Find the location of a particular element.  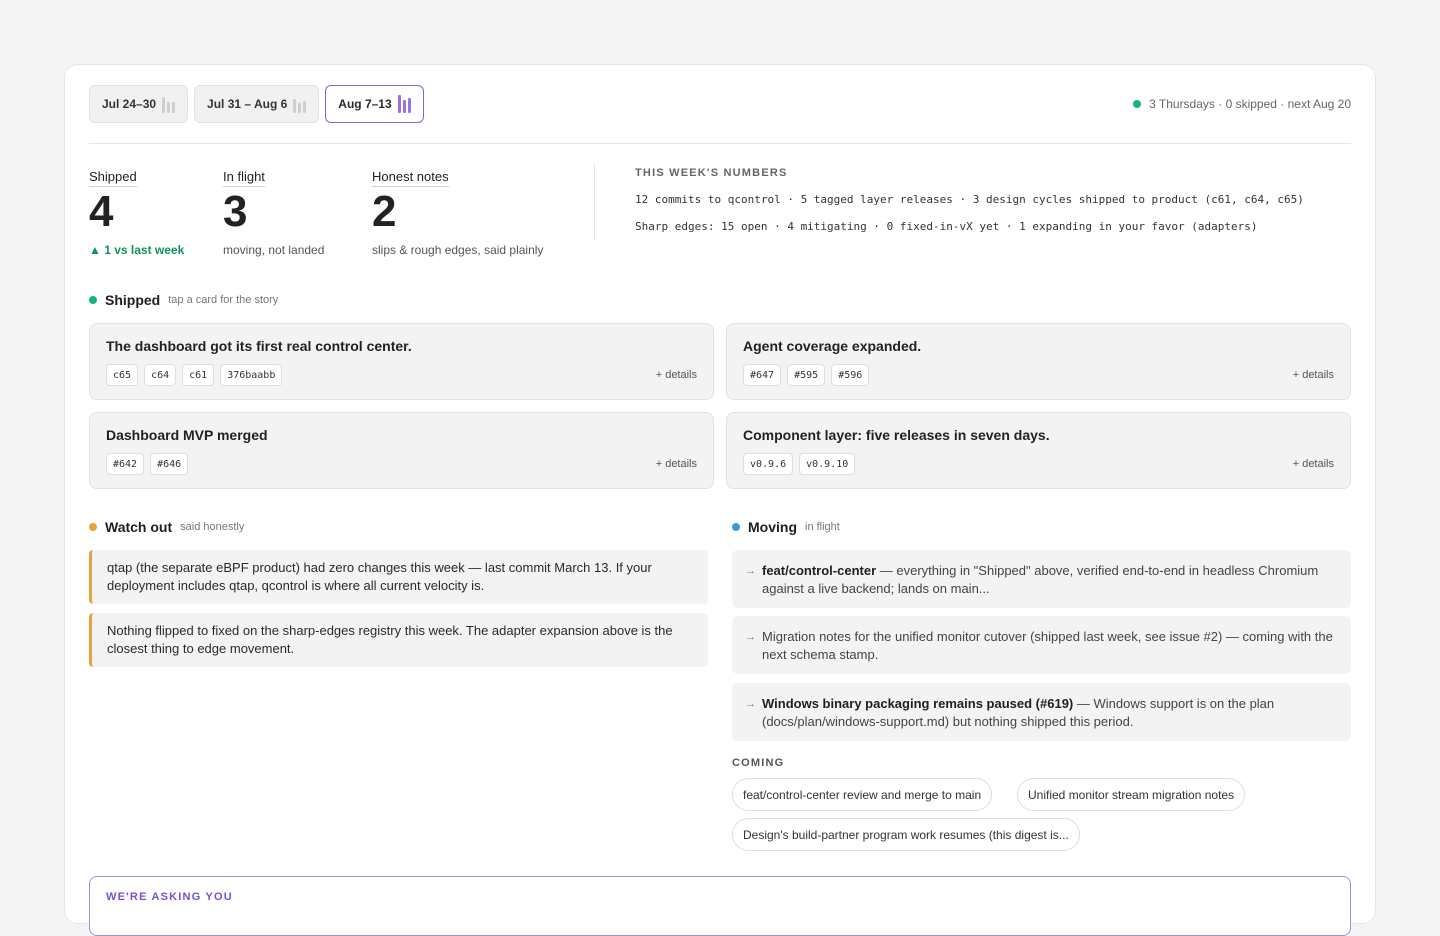

ref-chip: #646 is located at coordinates (169, 464).